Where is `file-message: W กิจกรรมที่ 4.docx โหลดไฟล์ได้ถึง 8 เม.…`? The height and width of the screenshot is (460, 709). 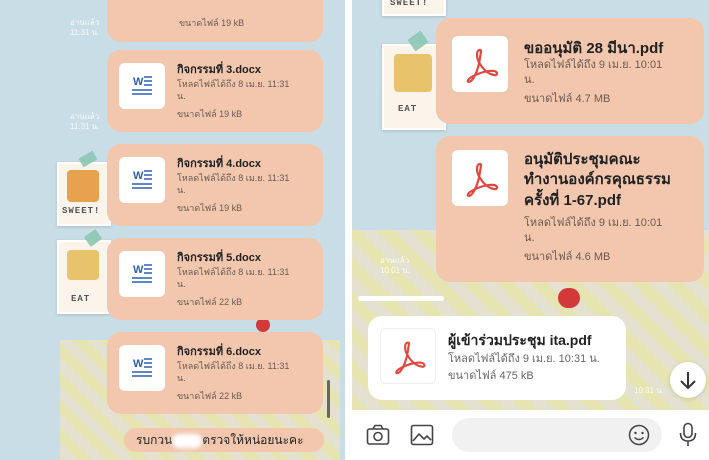 file-message: W กิจกรรมที่ 4.docx โหลดไฟล์ได้ถึง 8 เม.… is located at coordinates (215, 185).